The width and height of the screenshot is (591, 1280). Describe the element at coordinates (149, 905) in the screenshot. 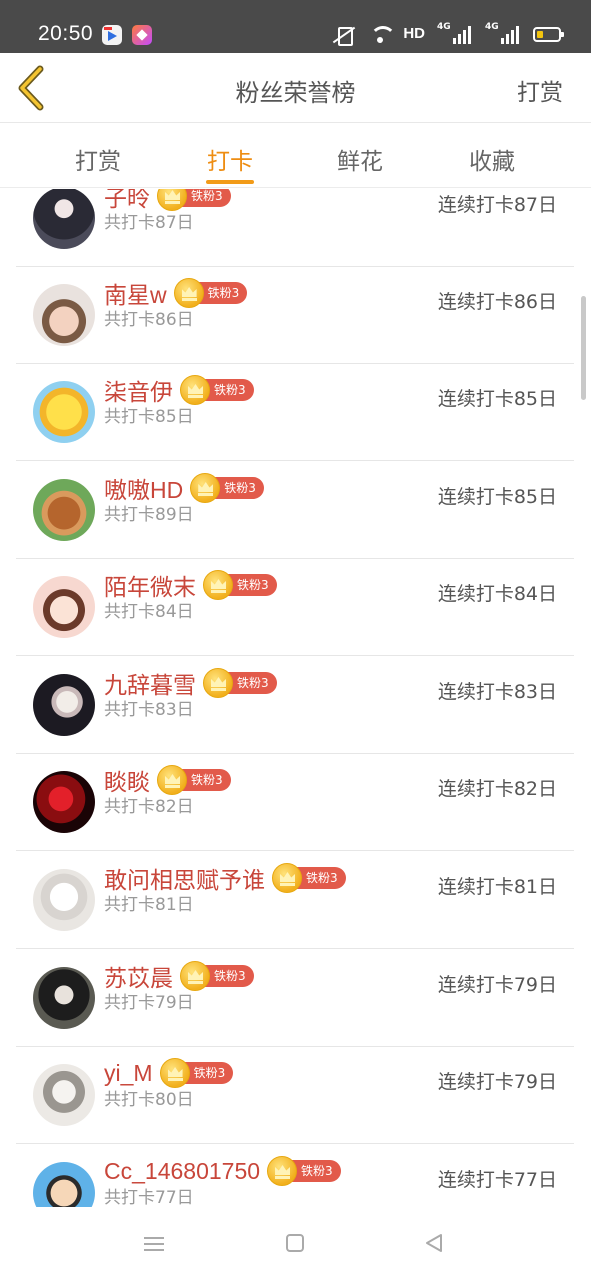

I see `total-checkins: 共打卡81日` at that location.